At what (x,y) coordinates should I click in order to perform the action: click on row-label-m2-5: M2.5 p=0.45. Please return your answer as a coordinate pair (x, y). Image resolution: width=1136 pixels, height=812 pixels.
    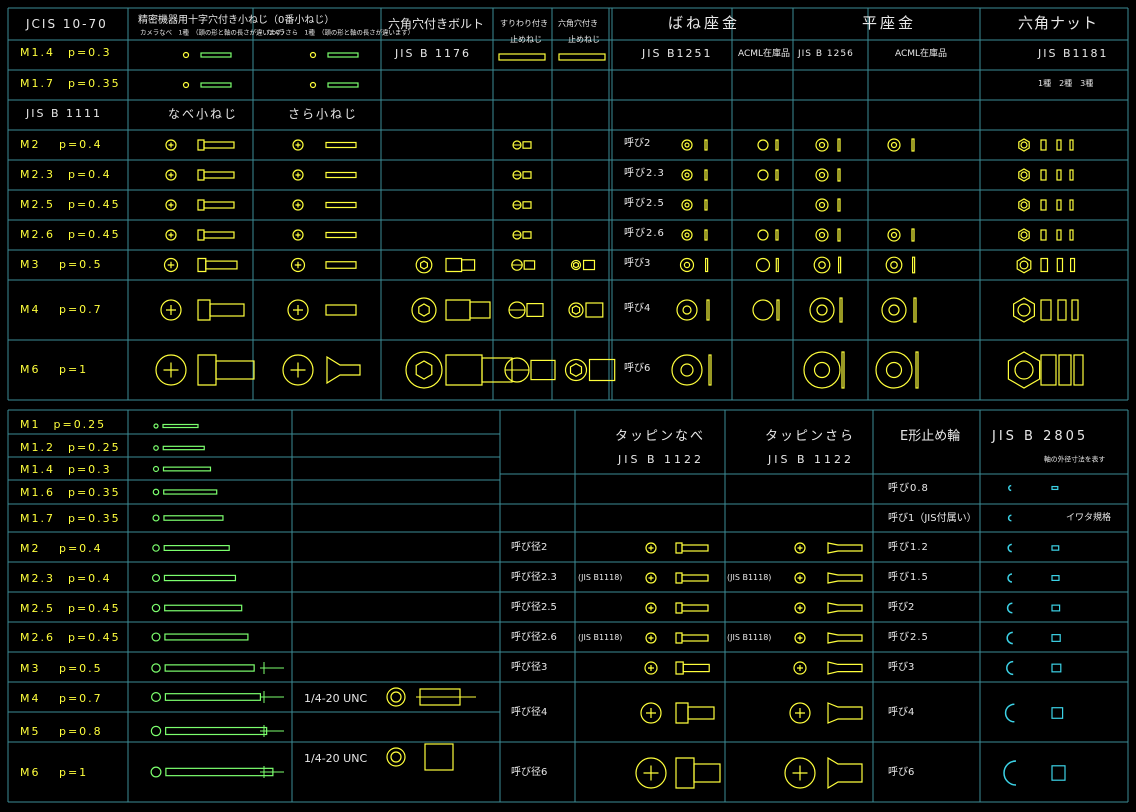
    Looking at the image, I should click on (70, 204).